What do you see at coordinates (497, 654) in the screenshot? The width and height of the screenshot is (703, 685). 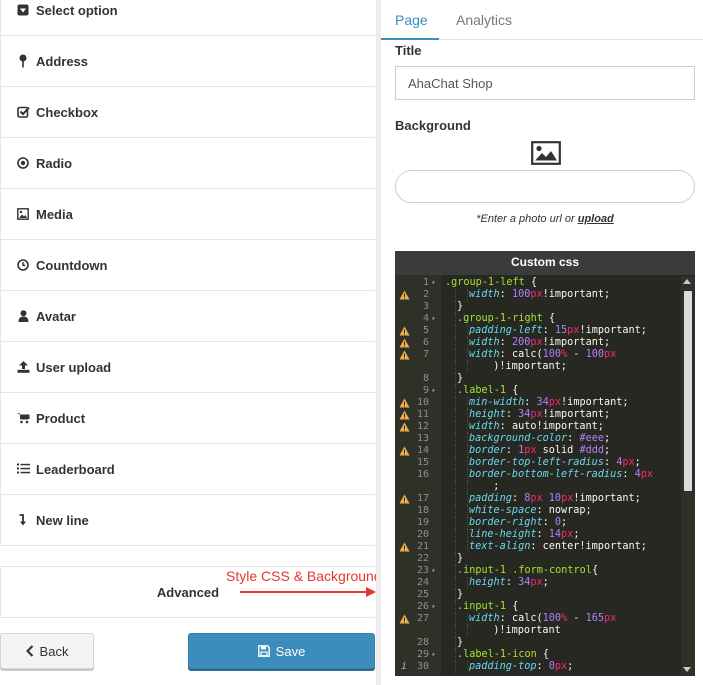 I see `code-token: .label-1-icon` at bounding box center [497, 654].